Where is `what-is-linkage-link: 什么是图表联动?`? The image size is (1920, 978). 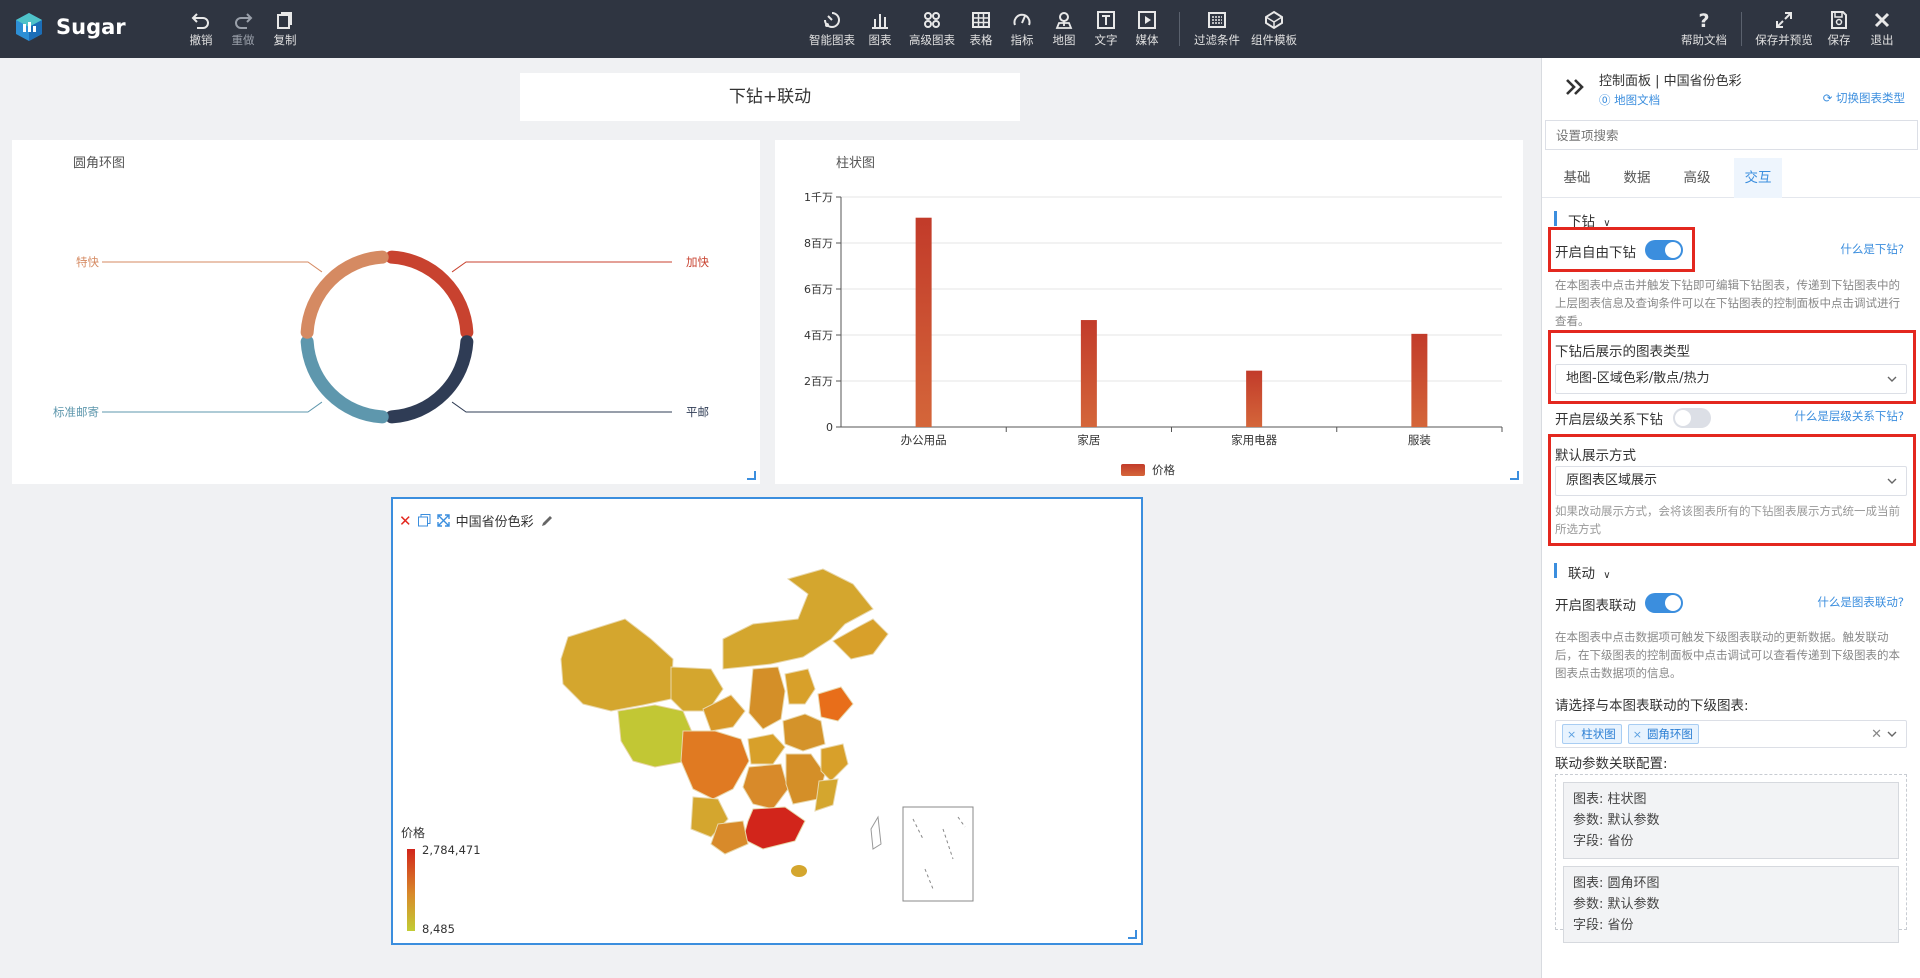 what-is-linkage-link: 什么是图表联动? is located at coordinates (1860, 602).